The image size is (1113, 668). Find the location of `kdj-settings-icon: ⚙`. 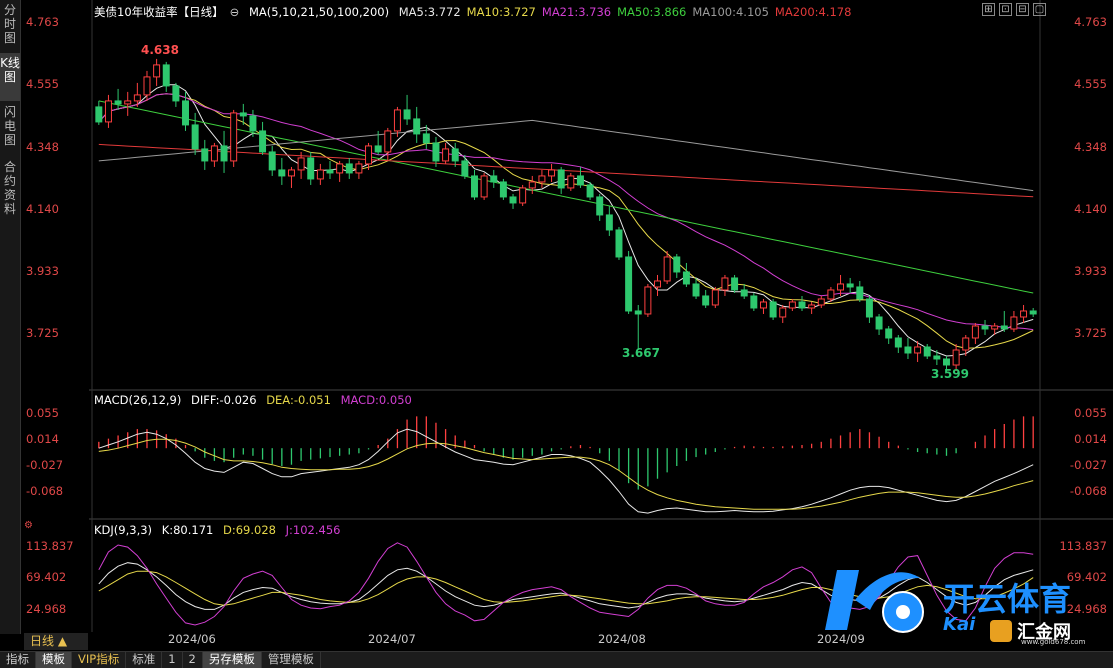

kdj-settings-icon: ⚙ is located at coordinates (28, 525).